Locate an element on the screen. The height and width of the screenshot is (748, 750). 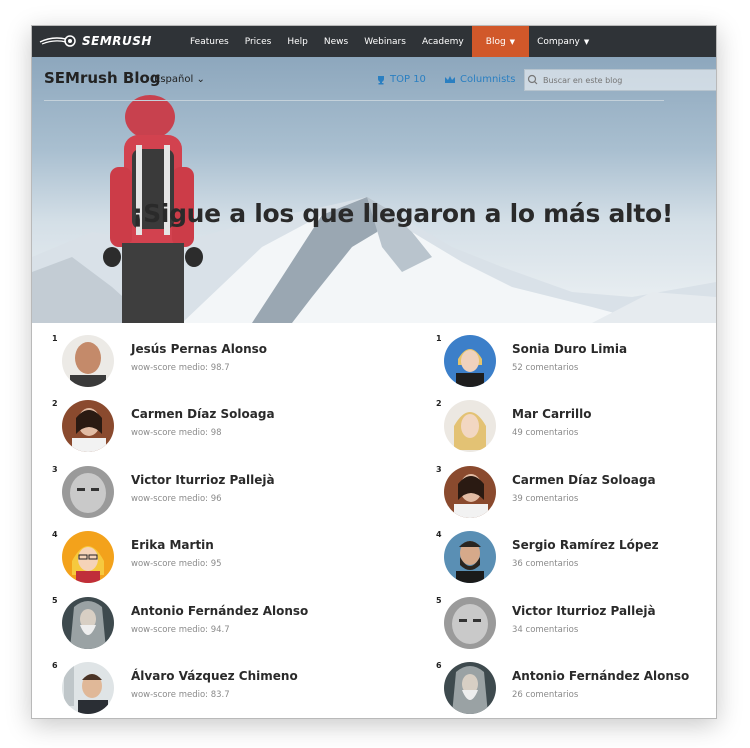
author-name: Sergio Ramírez López is located at coordinates (585, 545).